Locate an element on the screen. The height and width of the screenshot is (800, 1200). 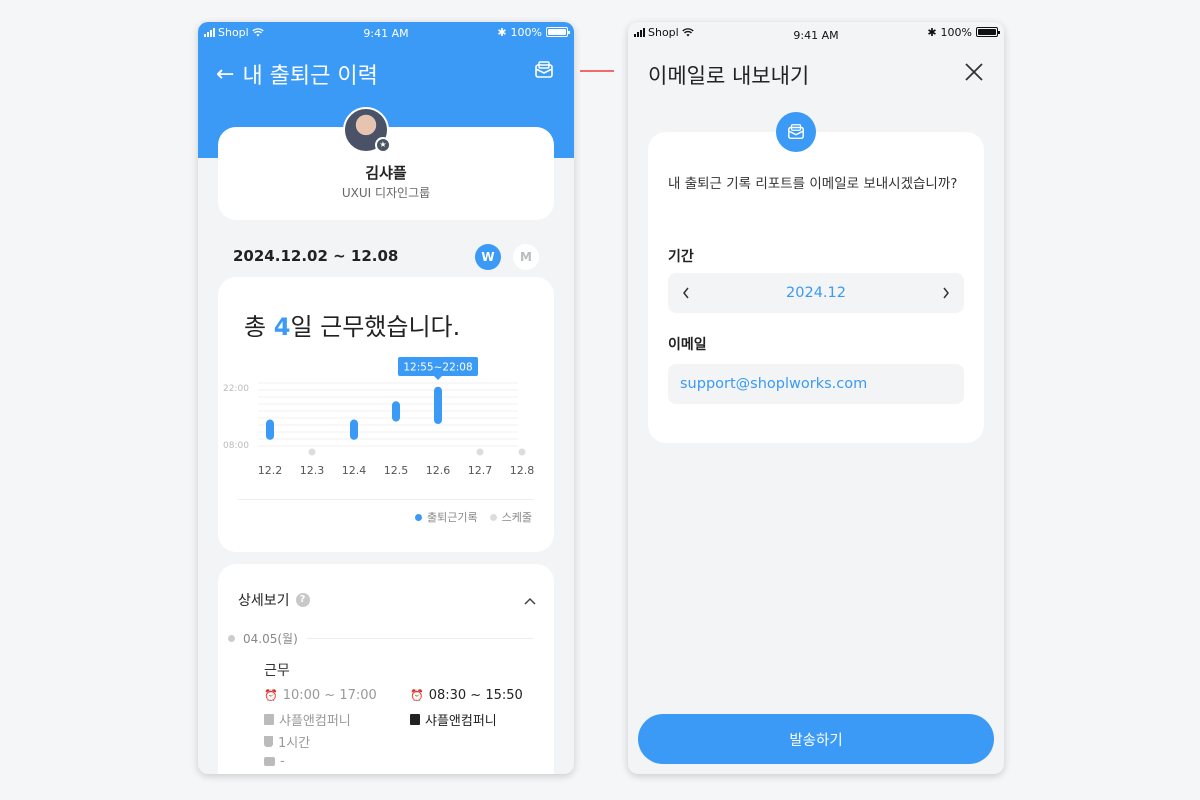
tooltip-label: 12:55~22:08 is located at coordinates (437, 368).